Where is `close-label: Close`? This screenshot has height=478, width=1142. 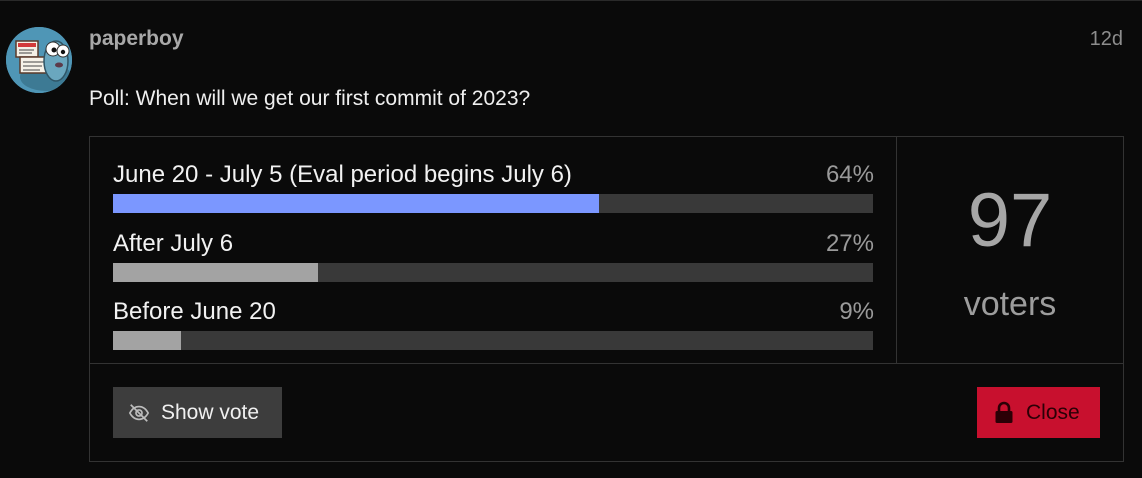 close-label: Close is located at coordinates (1053, 412).